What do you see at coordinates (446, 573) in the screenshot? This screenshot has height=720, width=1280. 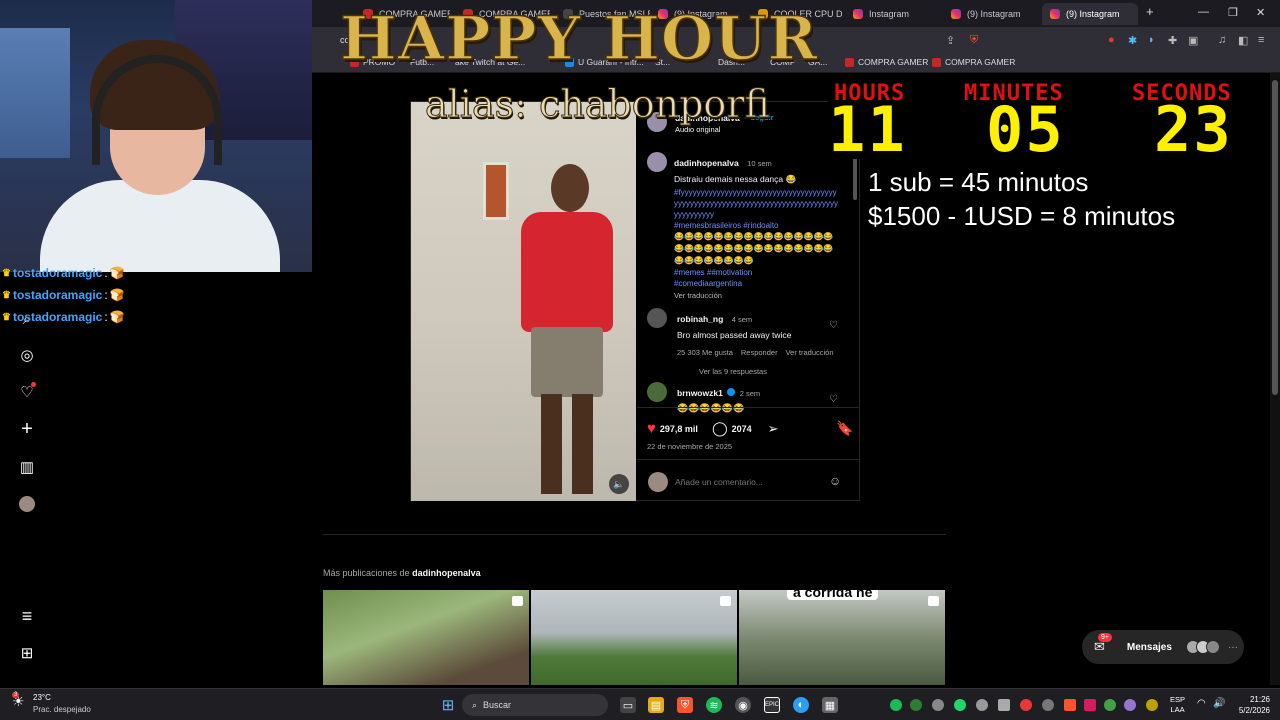 I see `more-posts-username: dadinhopenalva` at bounding box center [446, 573].